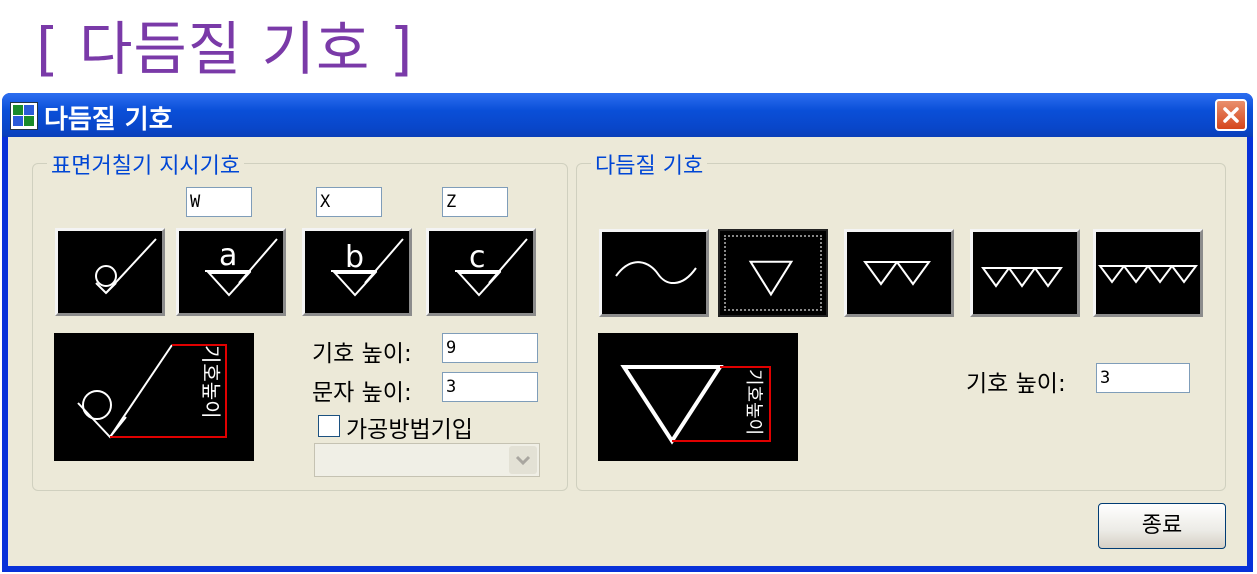 The height and width of the screenshot is (574, 1257). What do you see at coordinates (523, 460) in the screenshot?
I see `chevron-down-icon` at bounding box center [523, 460].